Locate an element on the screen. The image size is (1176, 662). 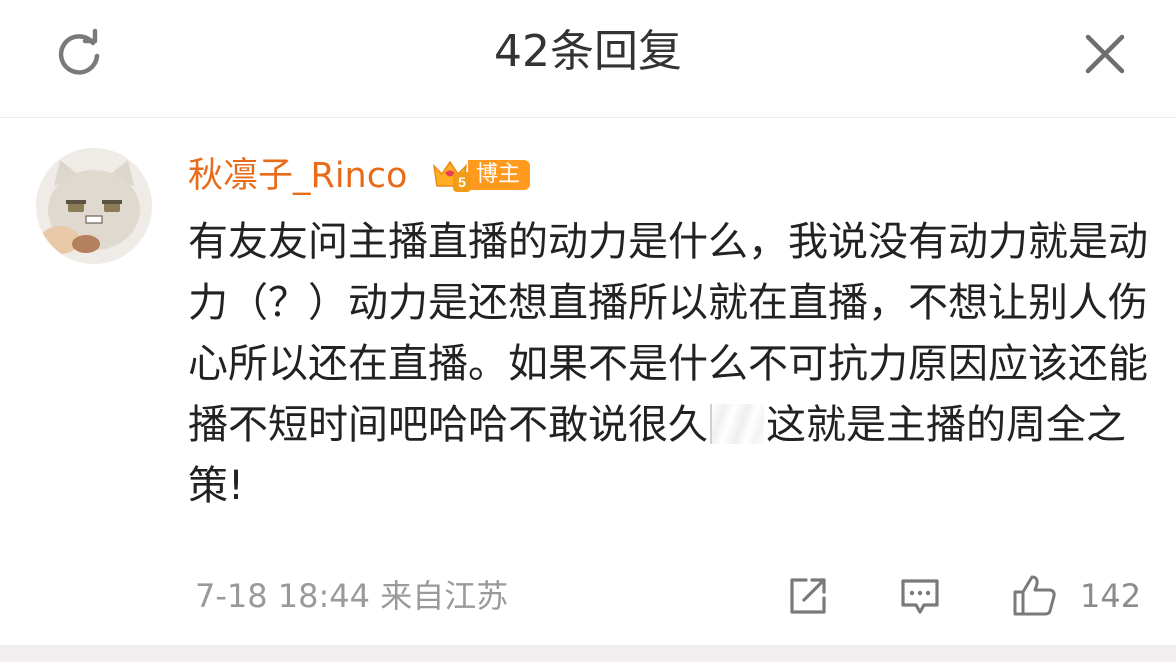
sticker-emoji-icon is located at coordinates (737, 424).